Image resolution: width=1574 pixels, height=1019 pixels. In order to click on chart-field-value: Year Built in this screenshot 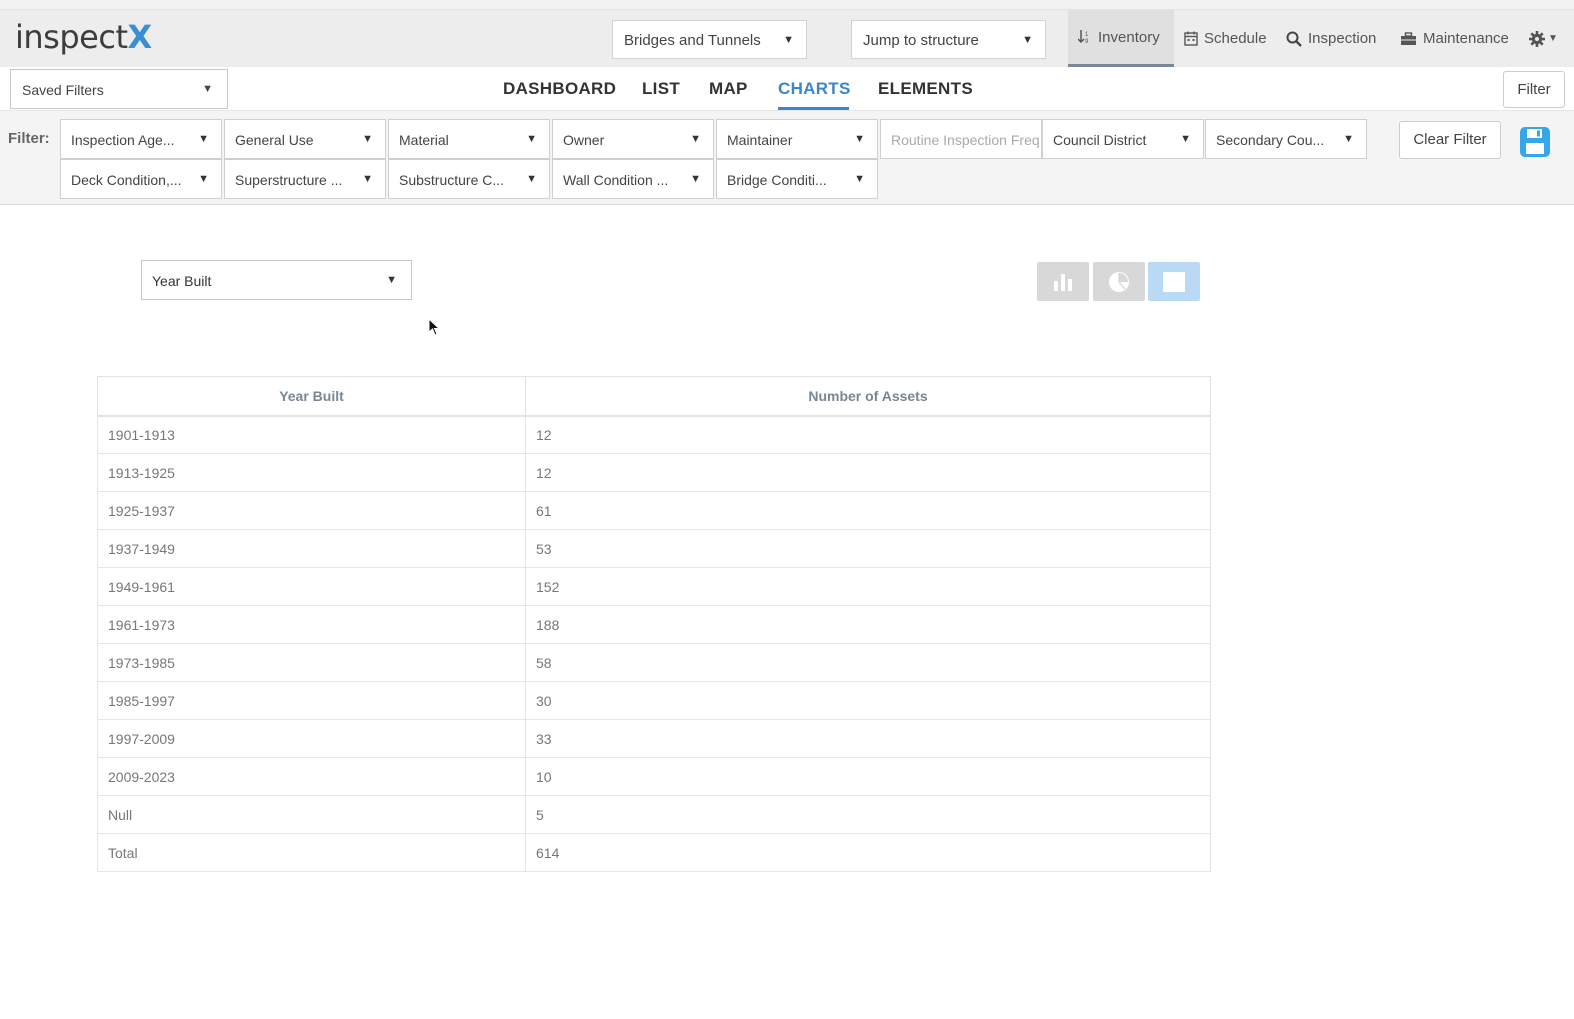, I will do `click(182, 281)`.